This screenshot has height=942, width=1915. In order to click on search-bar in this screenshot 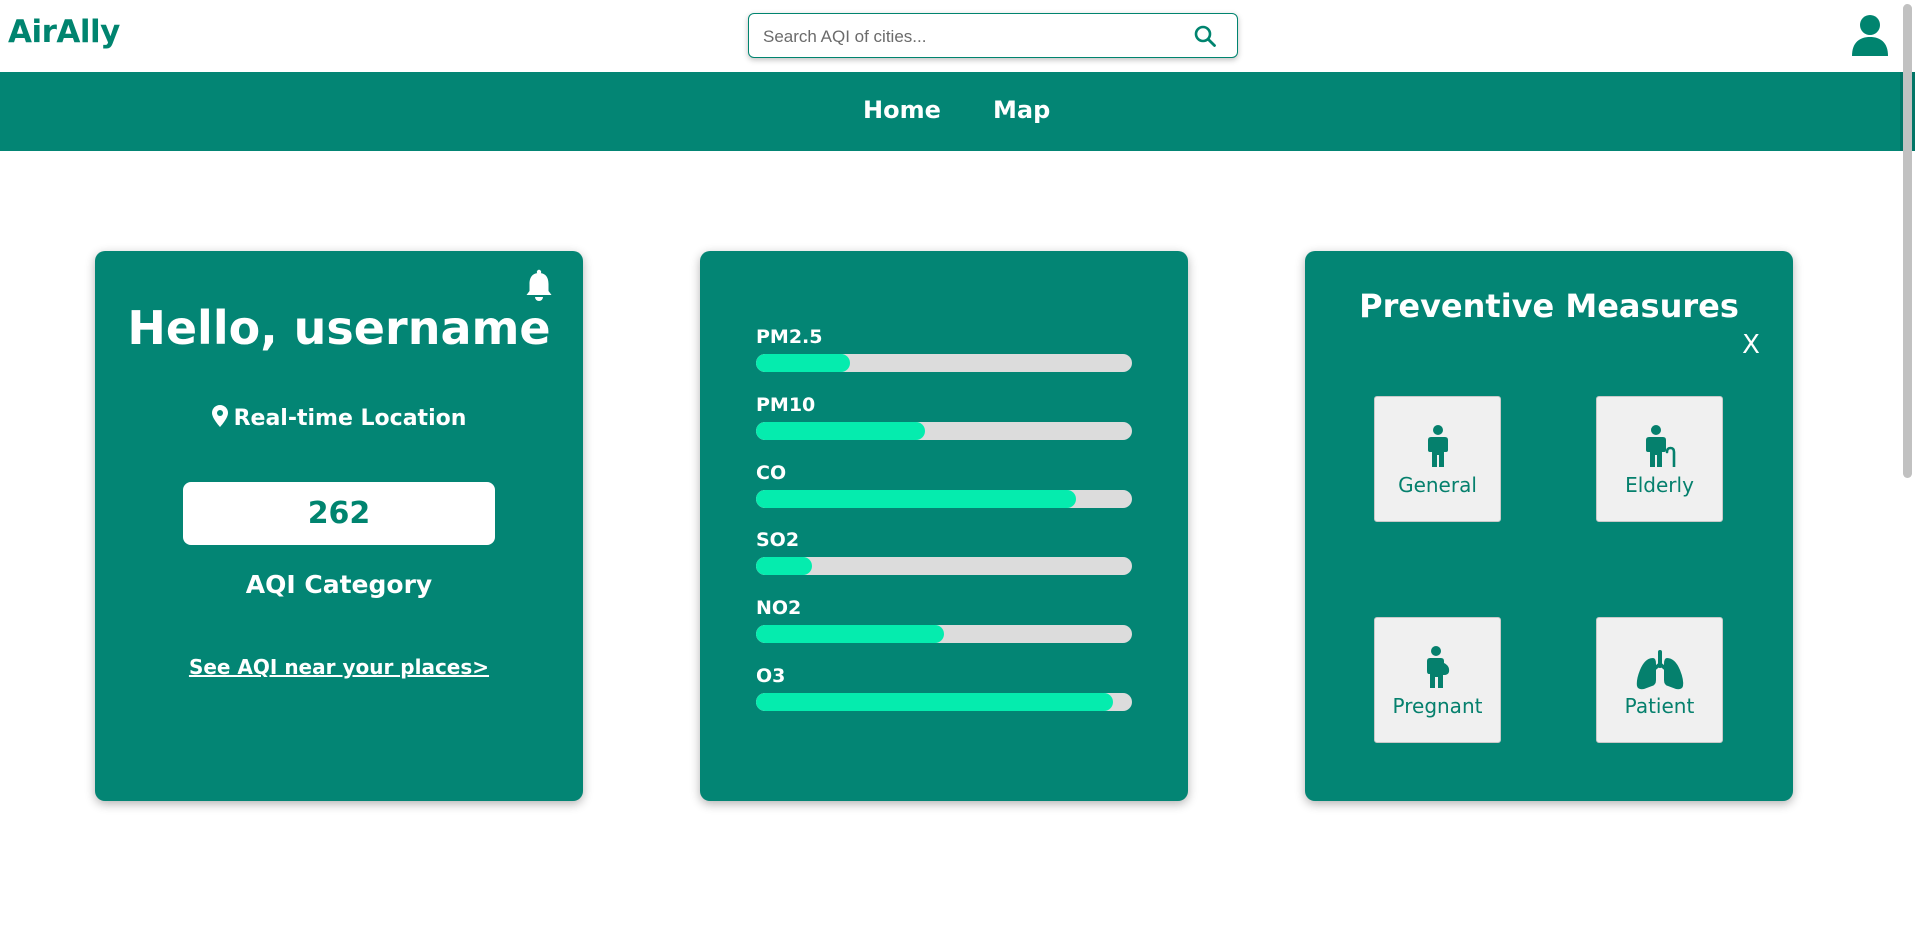, I will do `click(993, 35)`.